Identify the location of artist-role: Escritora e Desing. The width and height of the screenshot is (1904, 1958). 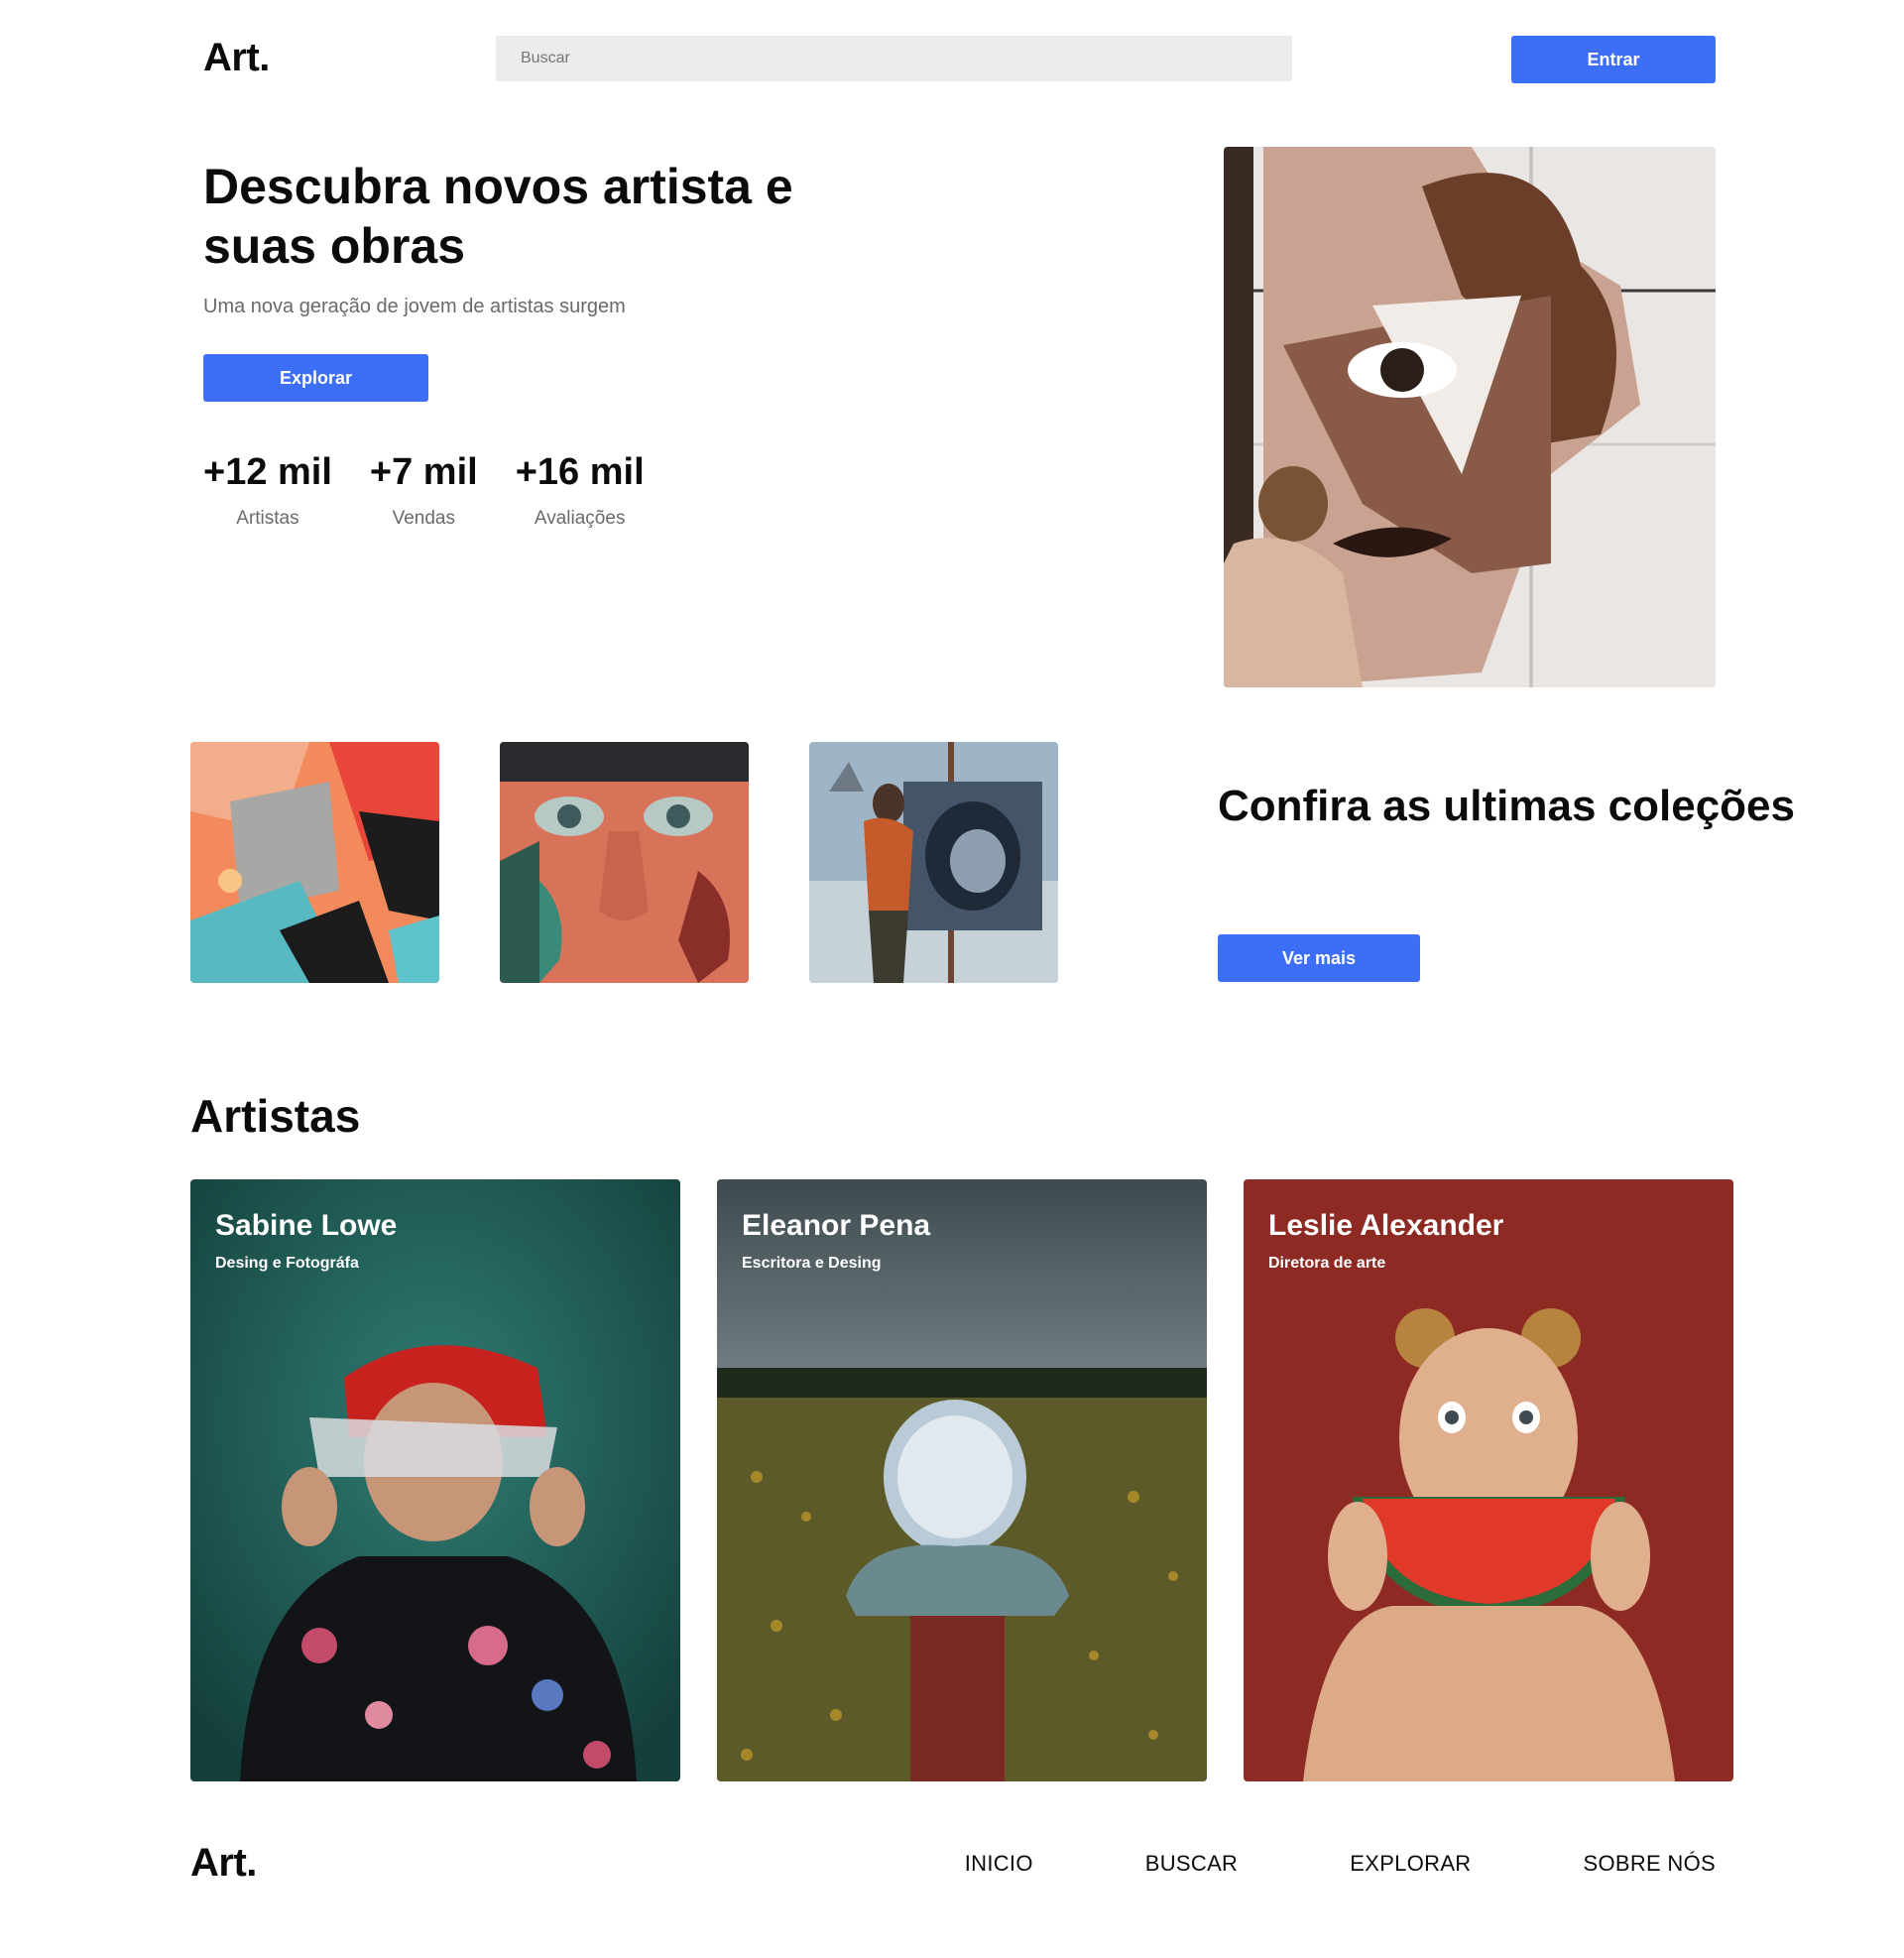
(812, 1264).